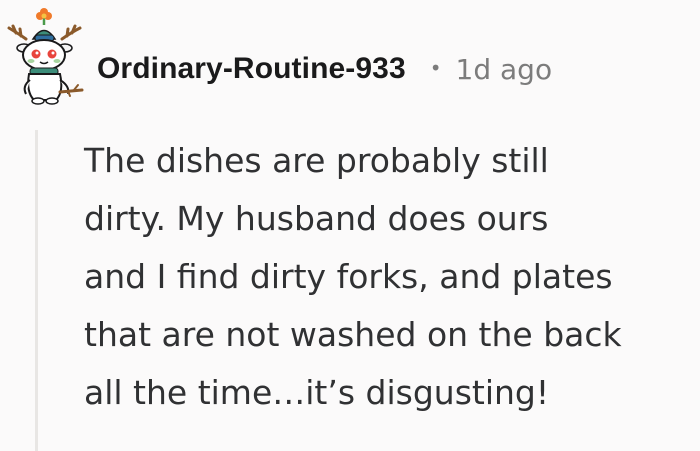  What do you see at coordinates (348, 276) in the screenshot?
I see `comment-body-line: and I find dirty forks, and plates` at bounding box center [348, 276].